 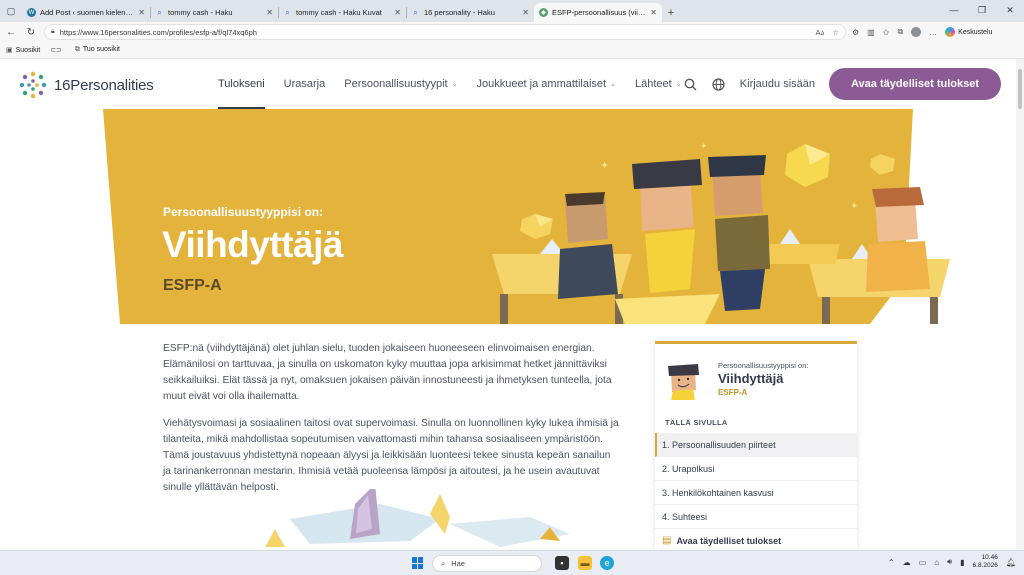 I want to click on tab-title: tommy cash - Haku Kuvat, so click(x=339, y=12).